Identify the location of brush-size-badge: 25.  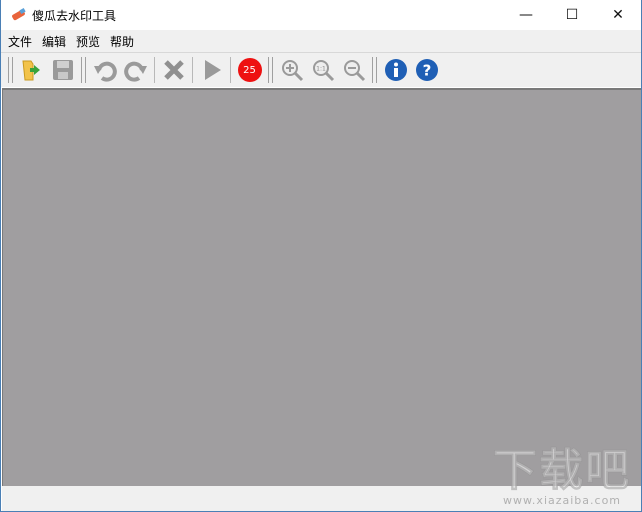
(249, 70).